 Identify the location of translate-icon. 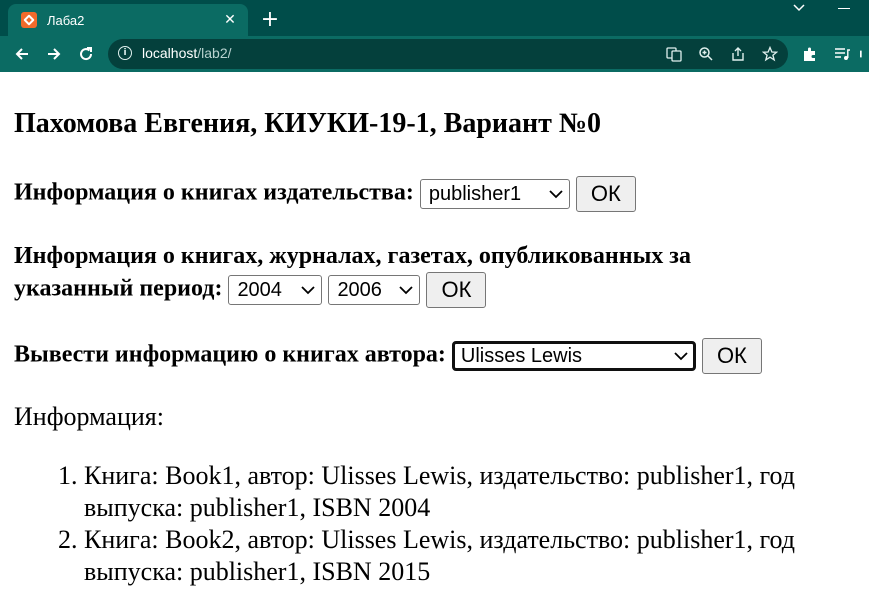
(674, 54).